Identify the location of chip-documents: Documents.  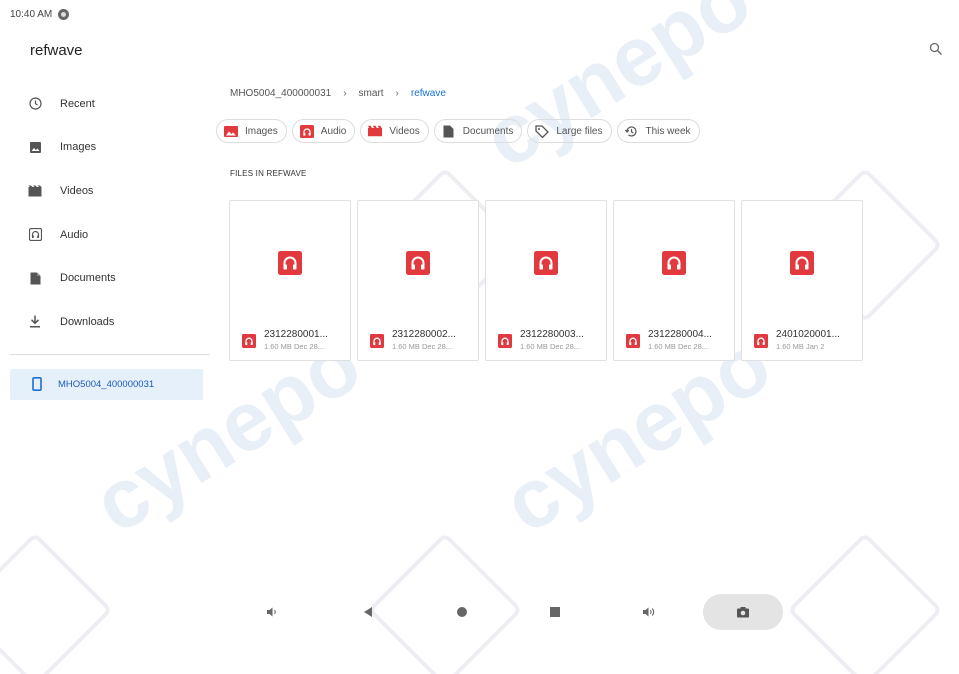
(478, 131).